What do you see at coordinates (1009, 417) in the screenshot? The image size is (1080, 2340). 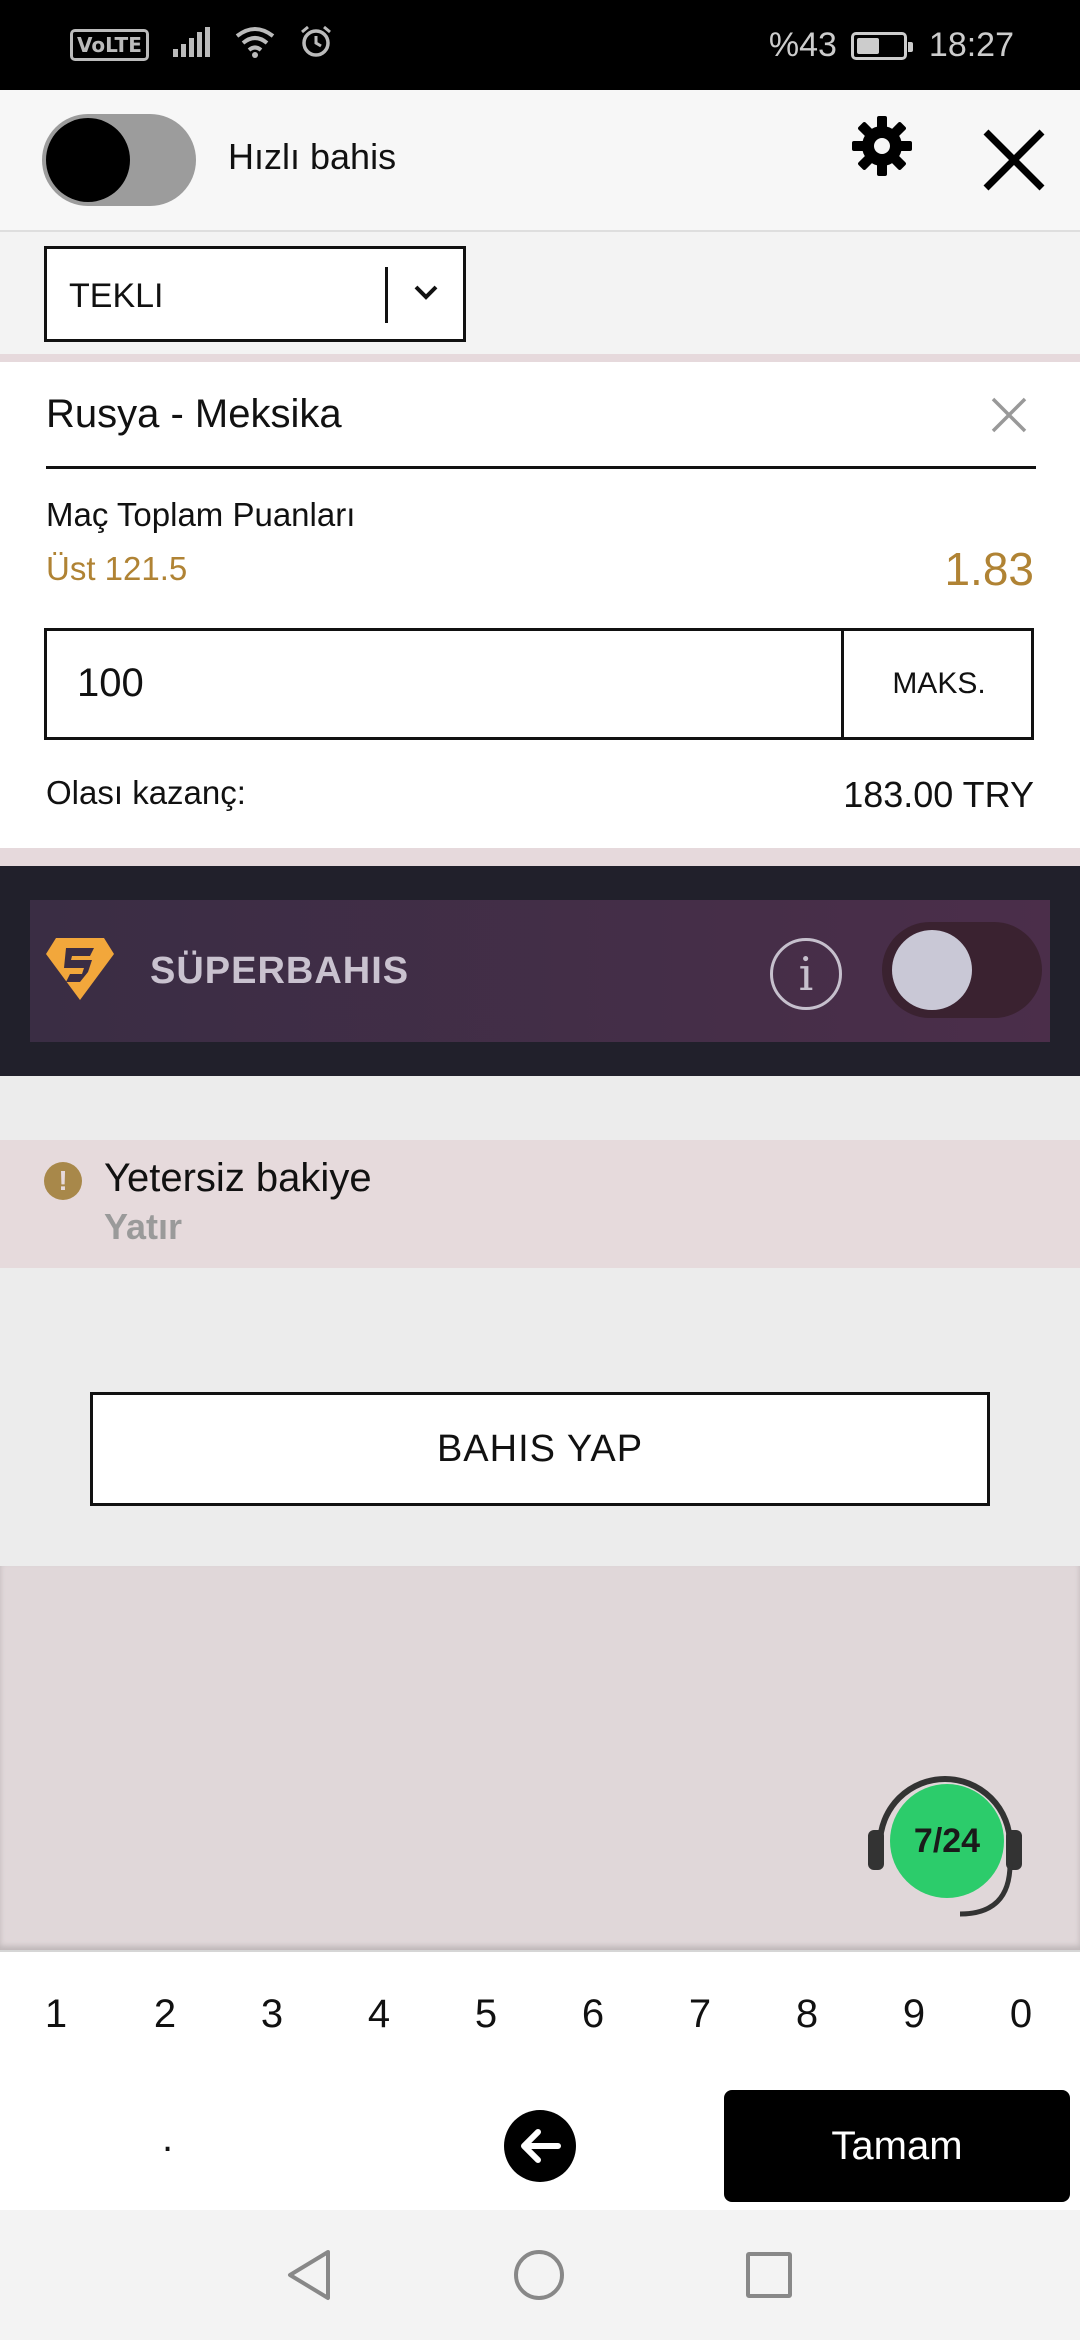 I see `remove-bet-icon` at bounding box center [1009, 417].